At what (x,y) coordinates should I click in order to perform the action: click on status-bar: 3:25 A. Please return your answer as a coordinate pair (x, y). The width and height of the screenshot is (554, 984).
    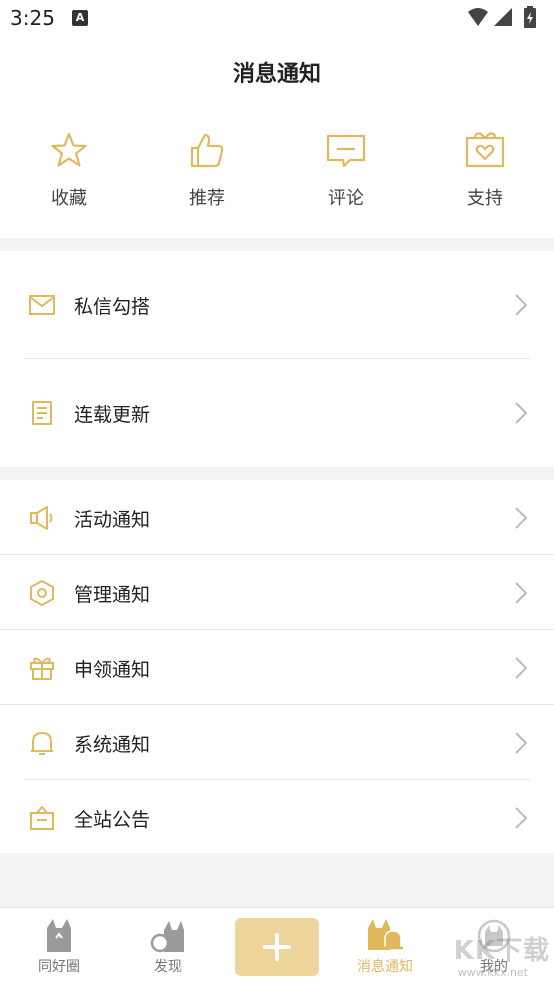
    Looking at the image, I should click on (277, 20).